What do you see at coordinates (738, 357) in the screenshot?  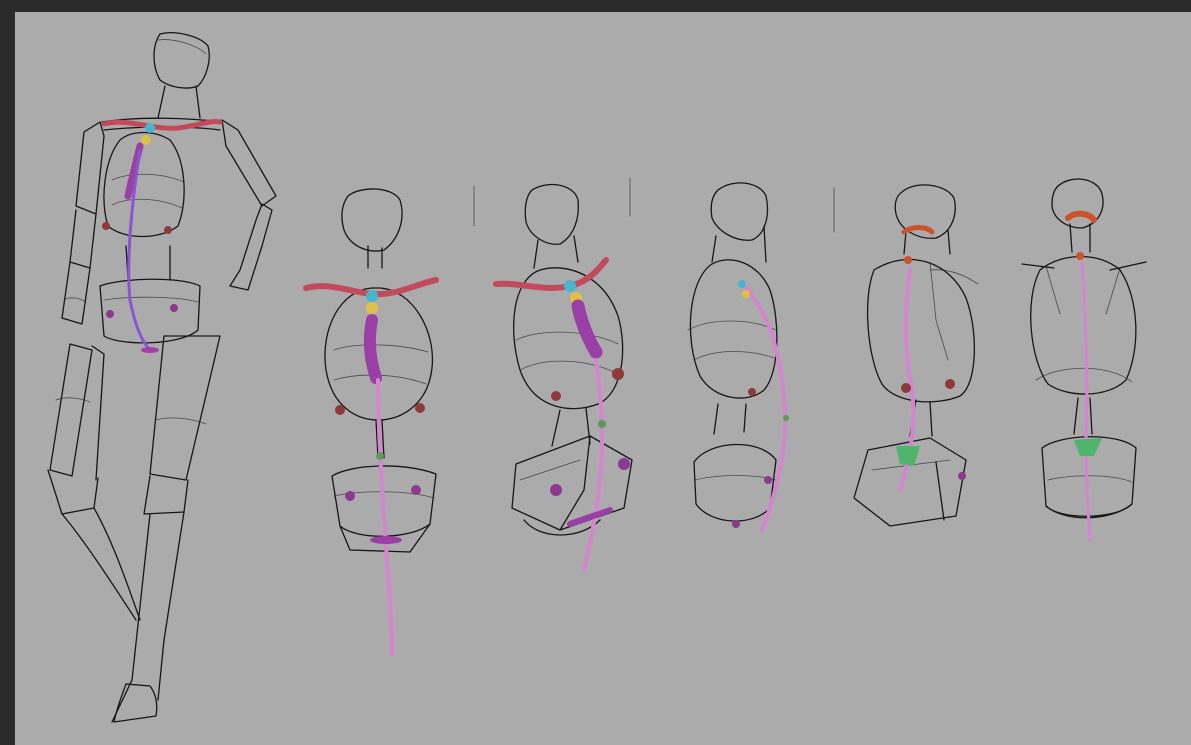 I see `figure-torso-side` at bounding box center [738, 357].